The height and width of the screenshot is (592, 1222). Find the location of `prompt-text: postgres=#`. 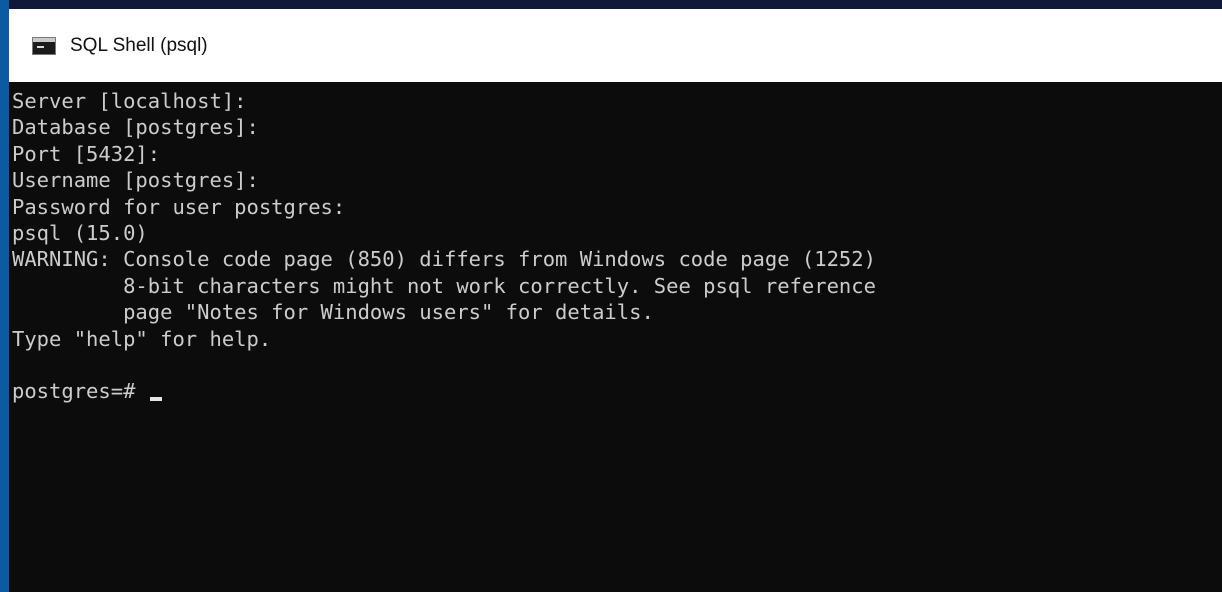

prompt-text: postgres=# is located at coordinates (80, 391).